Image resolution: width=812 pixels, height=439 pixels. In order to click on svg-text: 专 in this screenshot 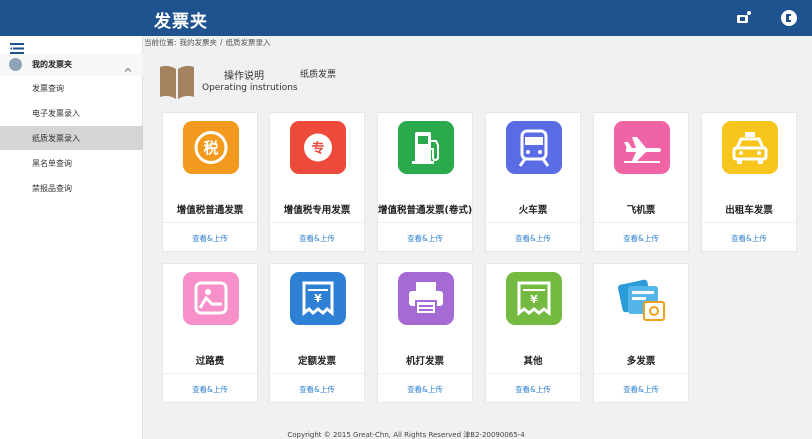, I will do `click(317, 149)`.